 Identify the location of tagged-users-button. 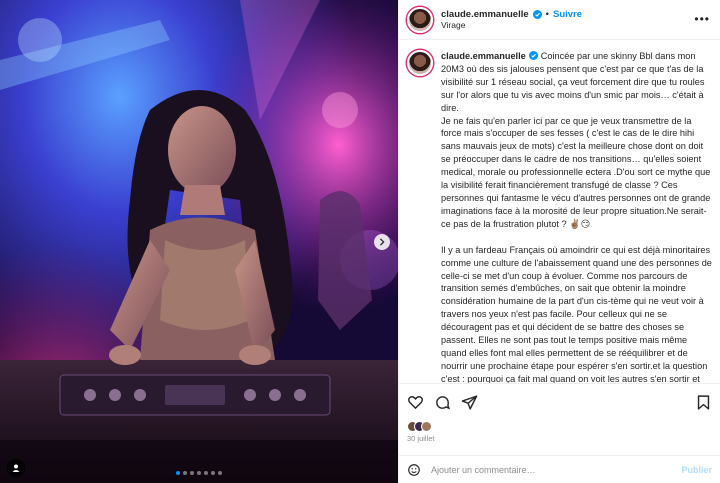
(16, 468).